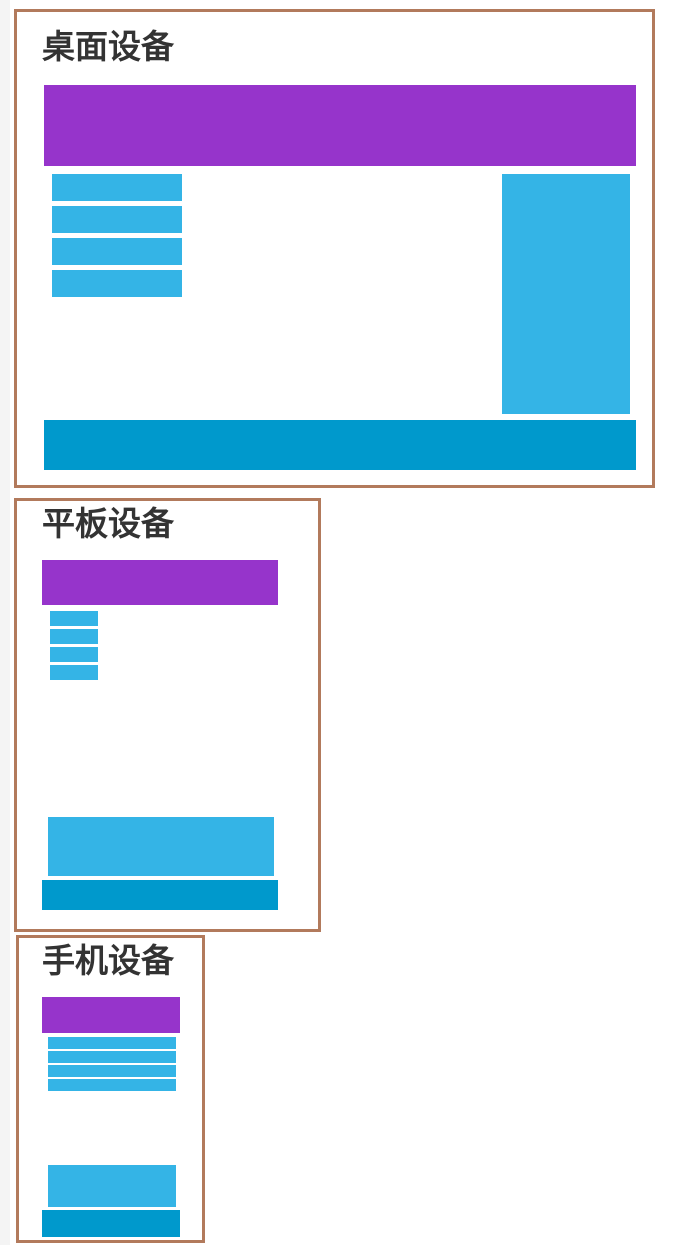  Describe the element at coordinates (340, 125) in the screenshot. I see `desktop-header-block` at that location.